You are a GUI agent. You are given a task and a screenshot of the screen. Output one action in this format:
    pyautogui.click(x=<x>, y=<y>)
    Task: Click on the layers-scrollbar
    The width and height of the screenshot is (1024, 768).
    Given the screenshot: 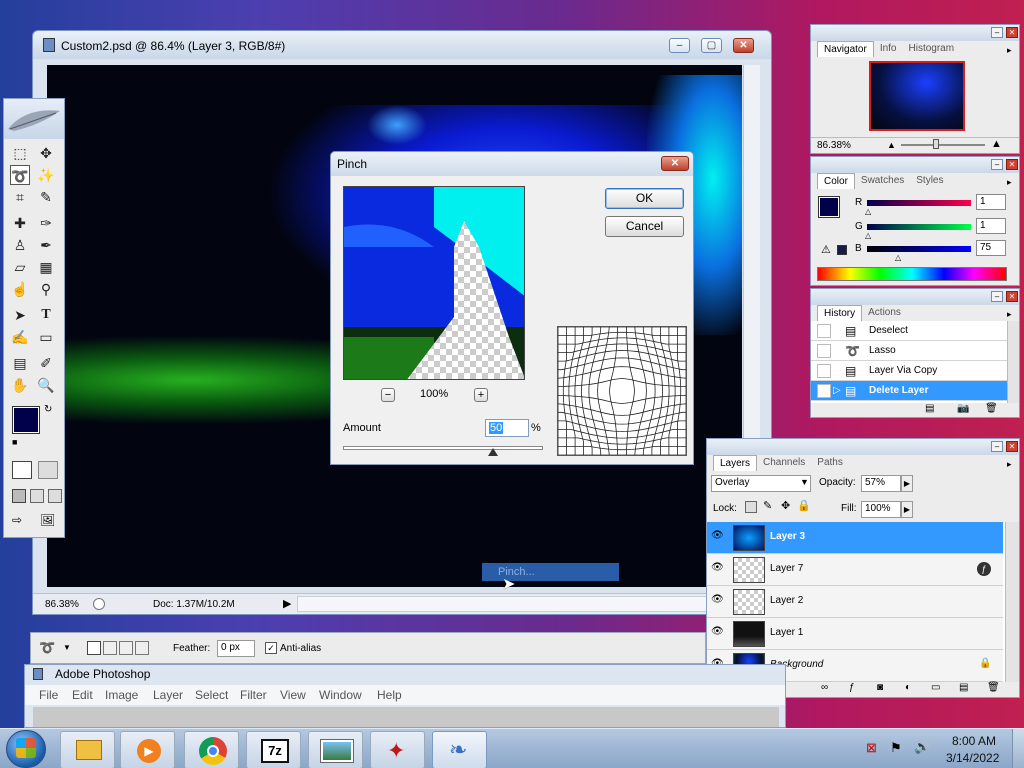 What is the action you would take?
    pyautogui.click(x=1012, y=602)
    